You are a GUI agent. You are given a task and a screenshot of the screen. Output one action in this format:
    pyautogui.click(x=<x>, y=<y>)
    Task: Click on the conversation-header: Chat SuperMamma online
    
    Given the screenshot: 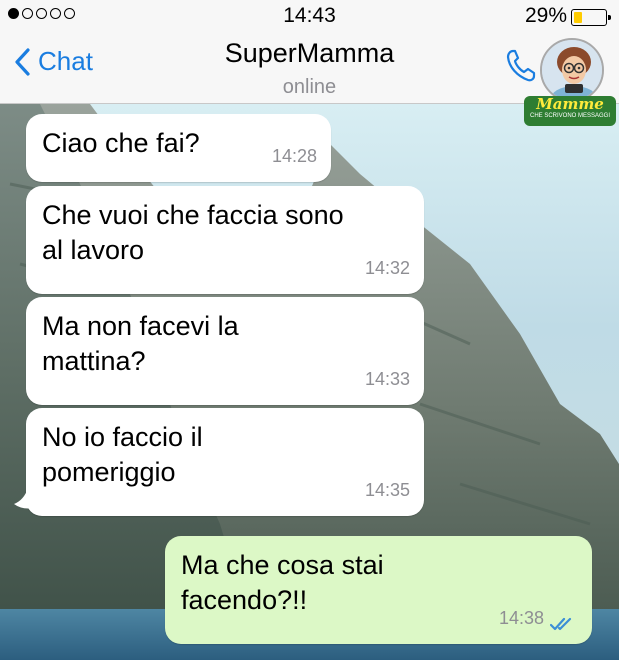 What is the action you would take?
    pyautogui.click(x=309, y=69)
    